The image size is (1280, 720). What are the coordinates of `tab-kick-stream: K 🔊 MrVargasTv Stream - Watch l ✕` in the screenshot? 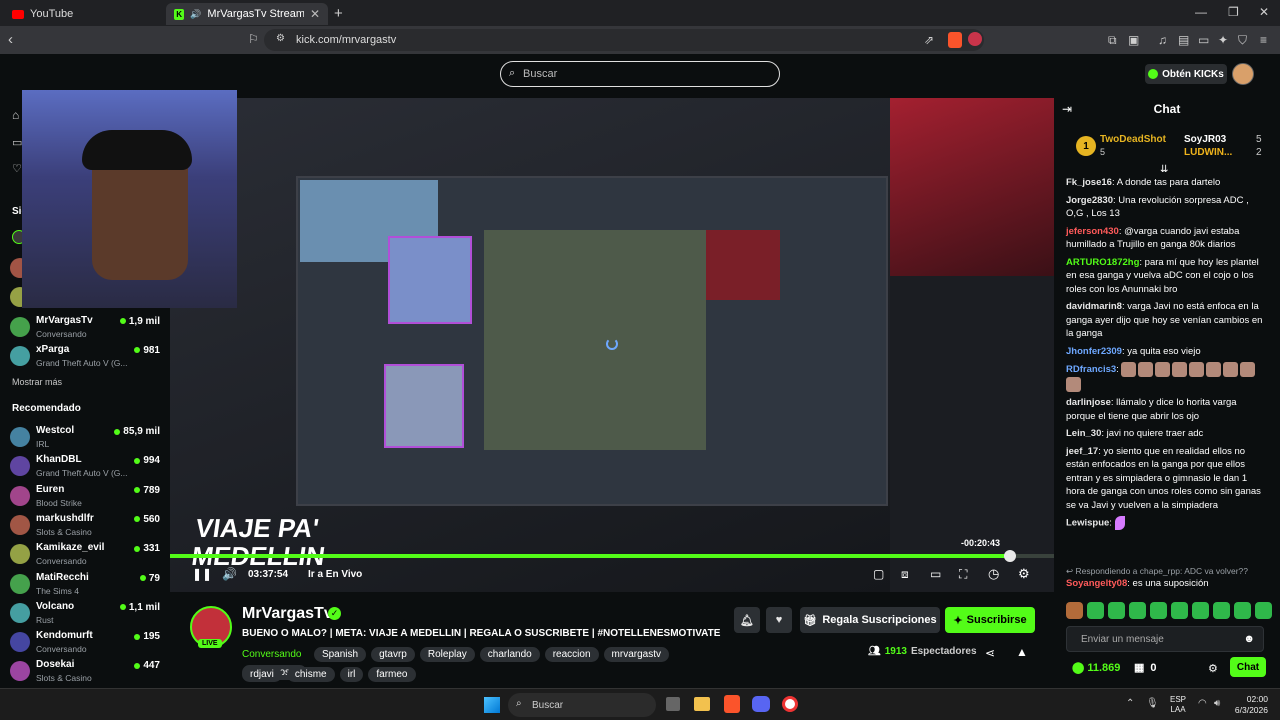 It's located at (247, 14).